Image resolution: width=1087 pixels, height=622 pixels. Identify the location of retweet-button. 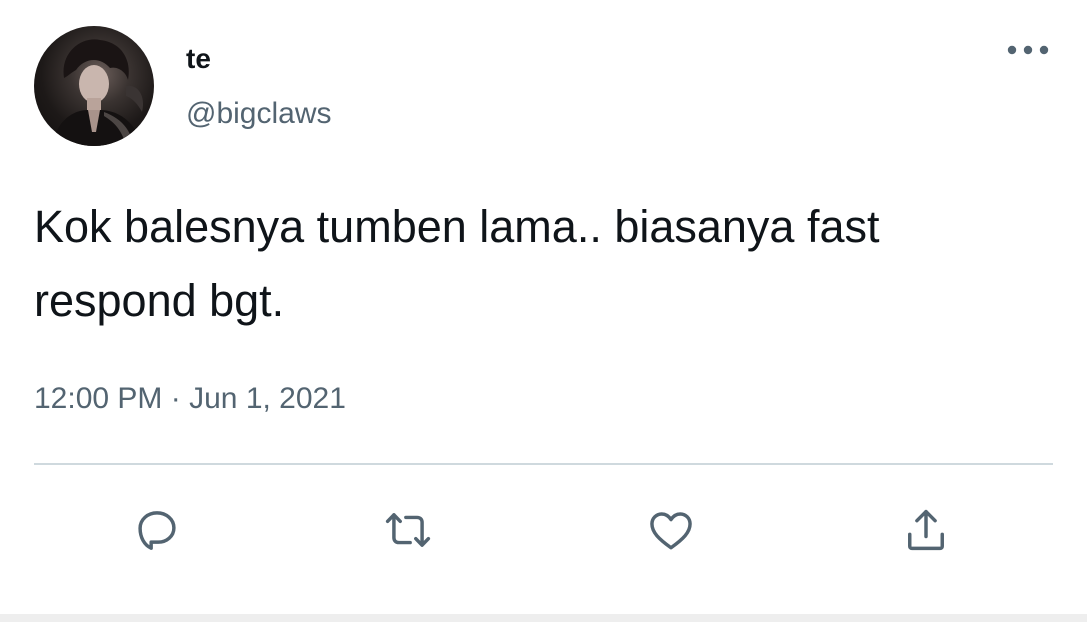
(408, 530).